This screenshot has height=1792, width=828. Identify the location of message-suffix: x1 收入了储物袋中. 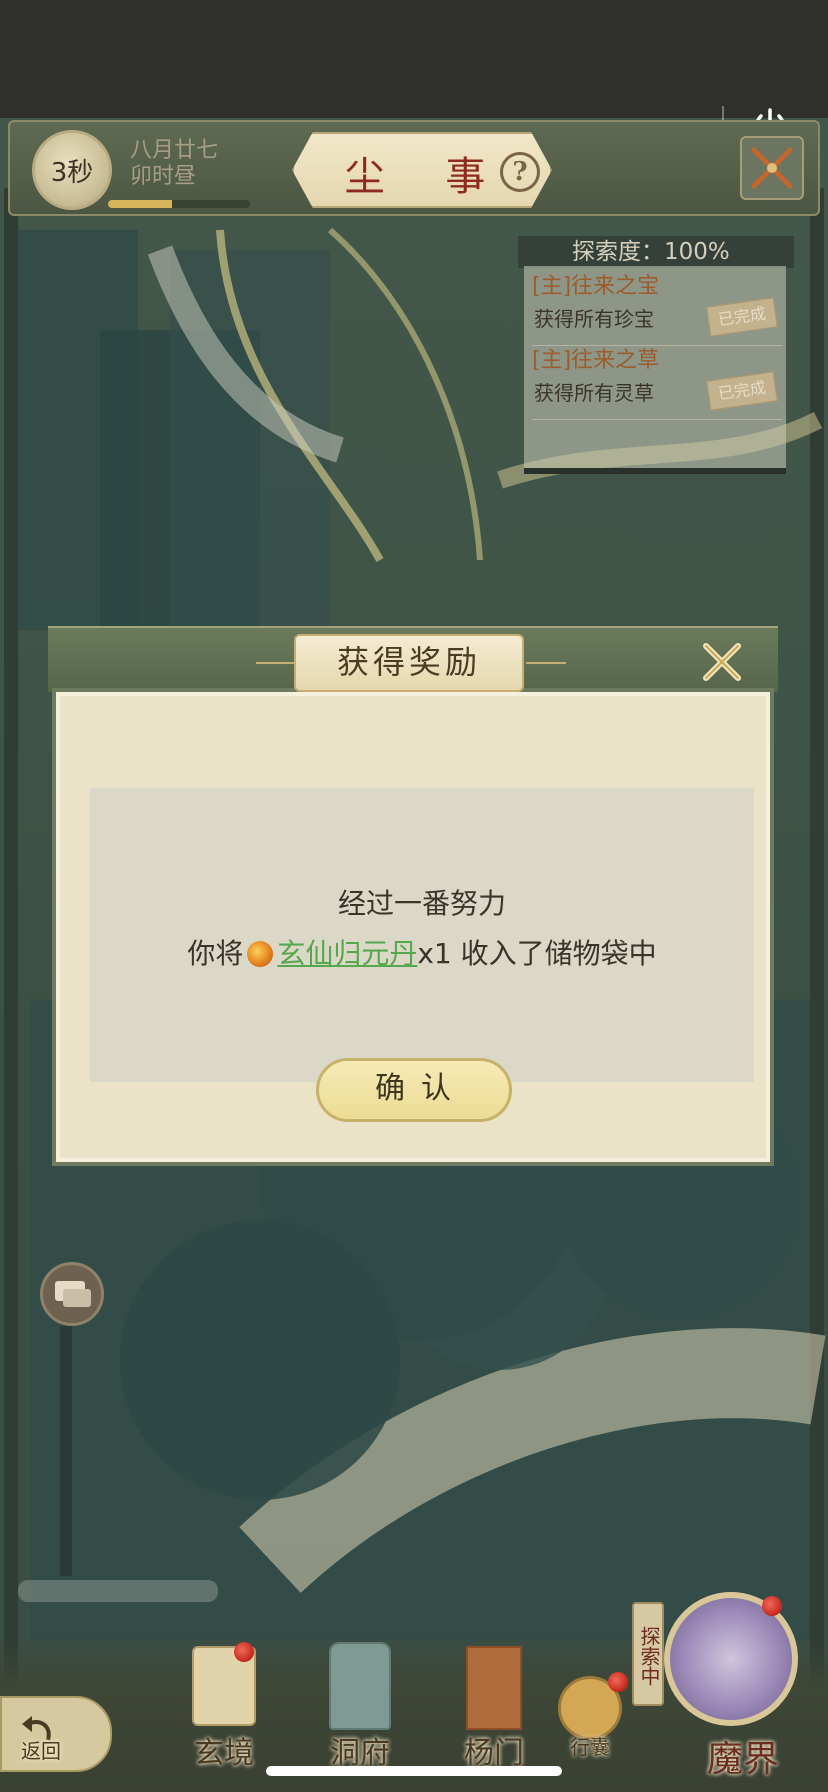
(537, 953).